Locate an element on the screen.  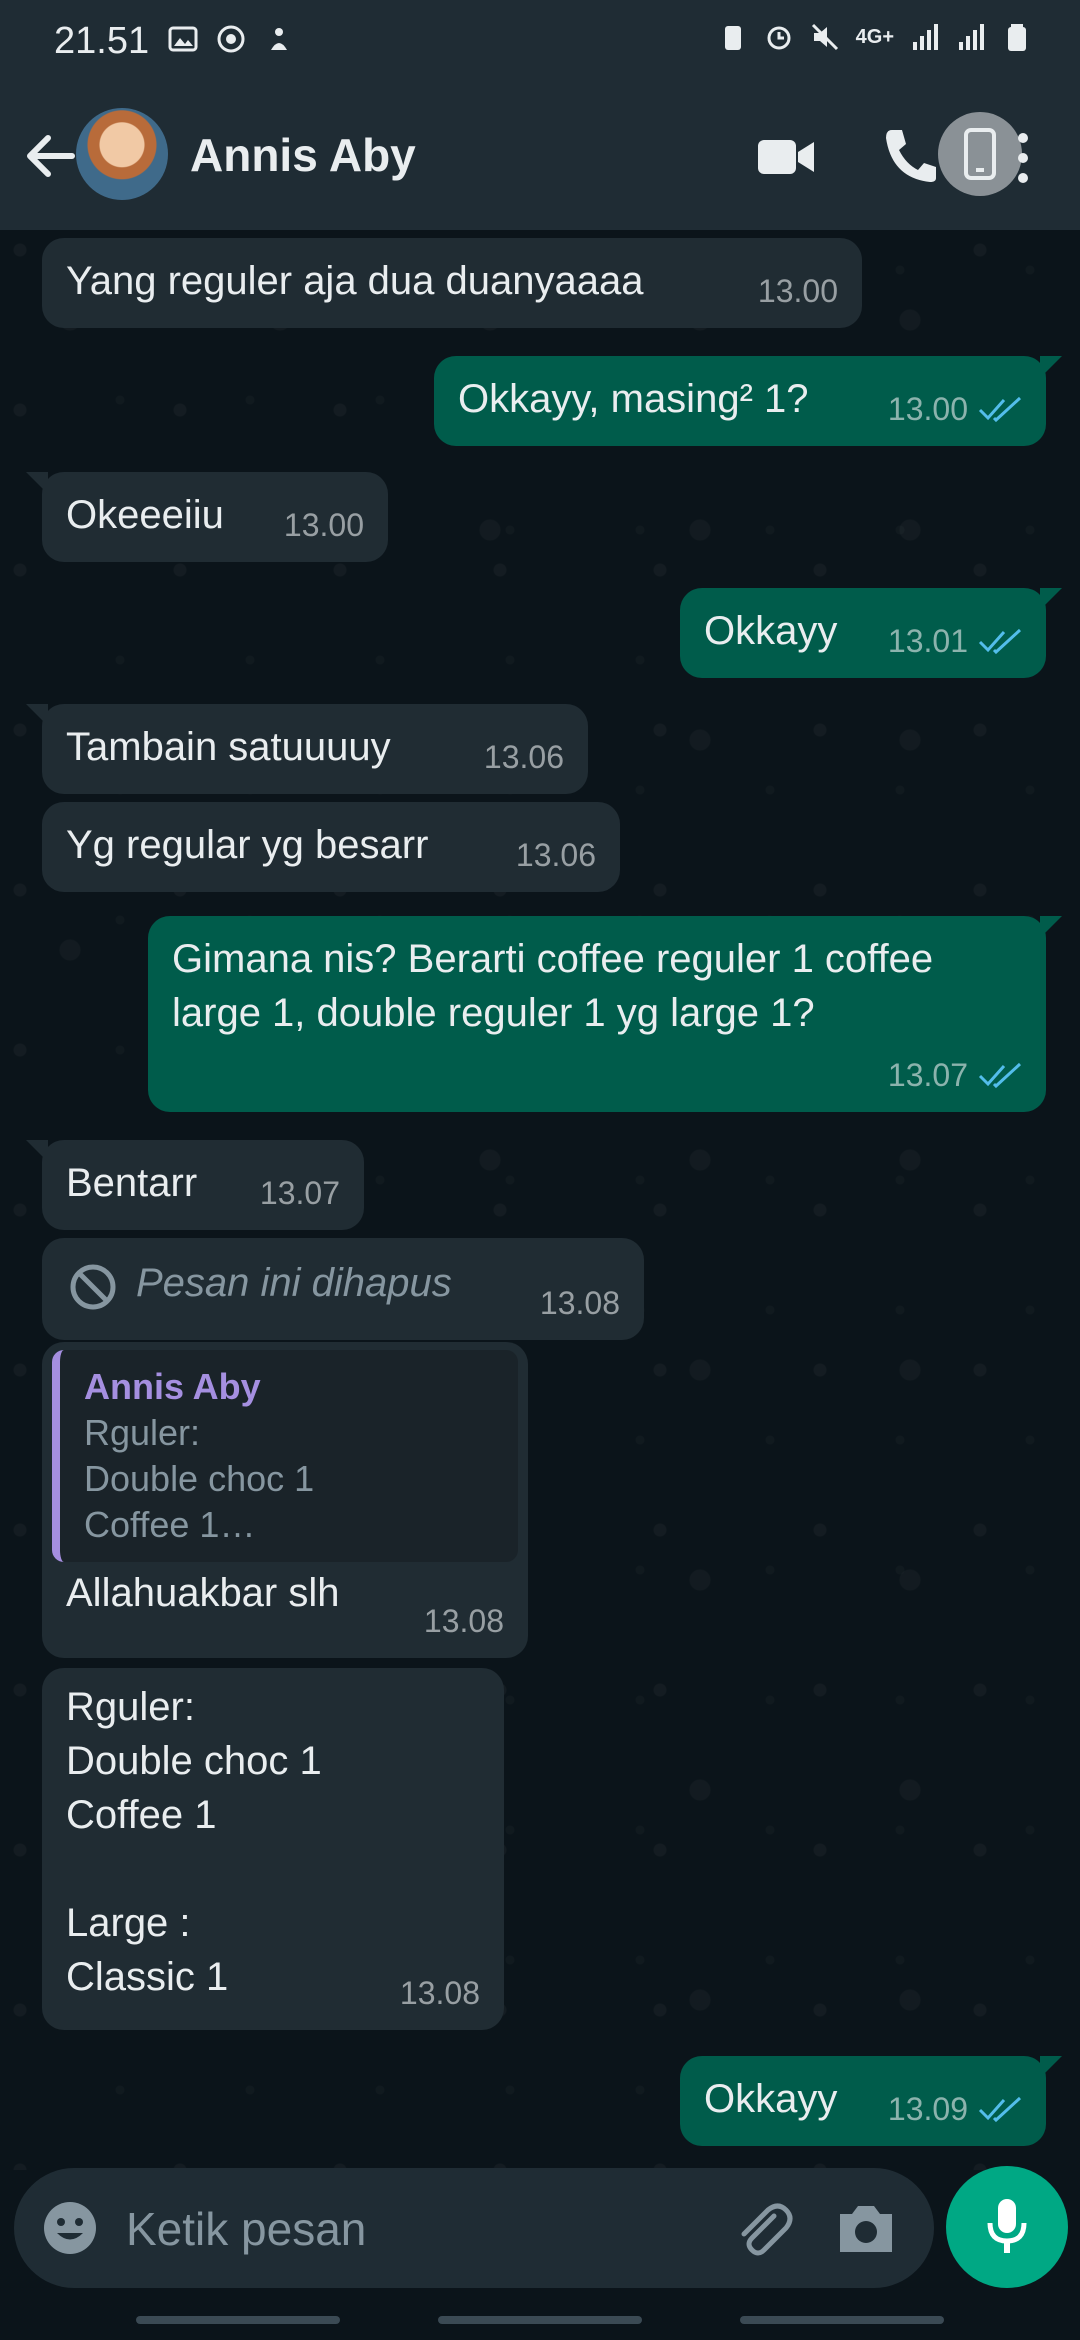
message-bubble-incoming: Yg regular yg besarr 13.06 is located at coordinates (331, 847).